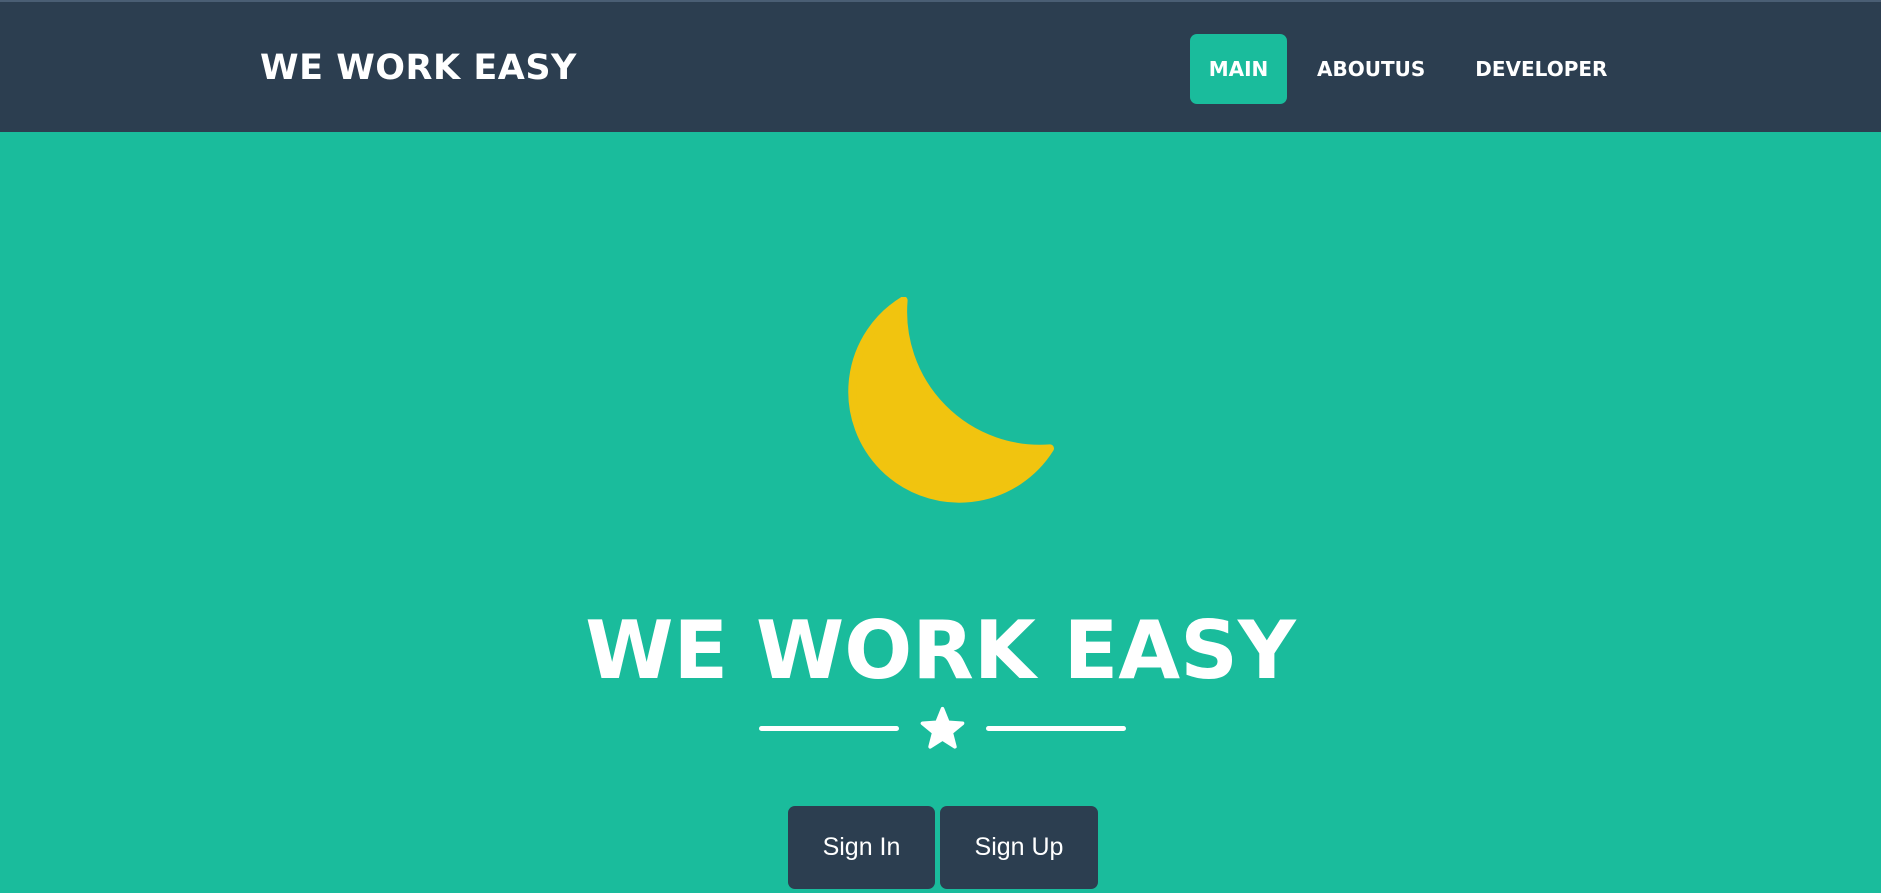  I want to click on crescent-moon-icon, so click(951, 400).